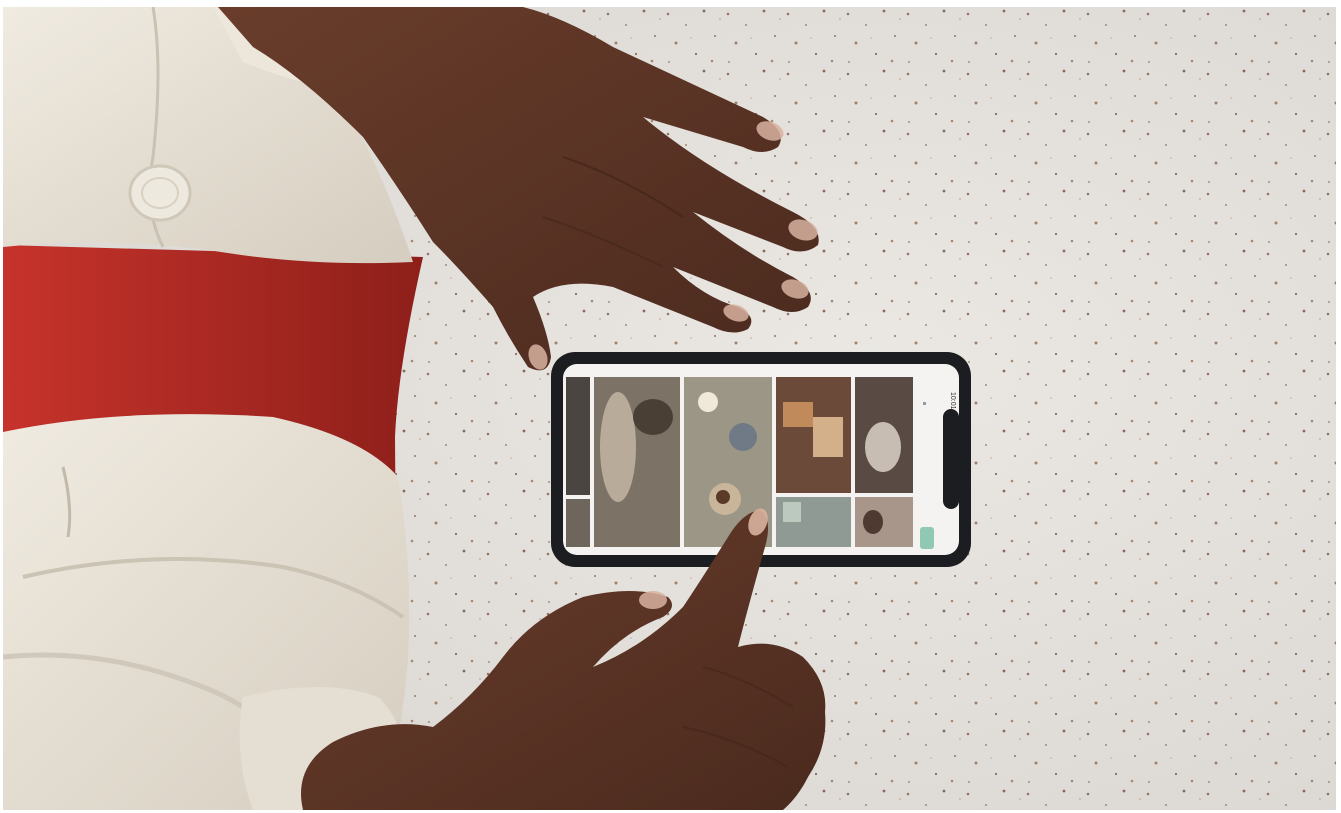  What do you see at coordinates (927, 538) in the screenshot?
I see `screen-accent-button` at bounding box center [927, 538].